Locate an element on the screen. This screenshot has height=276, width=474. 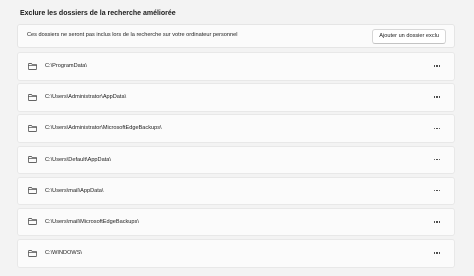
folder-row: C:\Users\Administrator\AppData\ is located at coordinates (236, 97).